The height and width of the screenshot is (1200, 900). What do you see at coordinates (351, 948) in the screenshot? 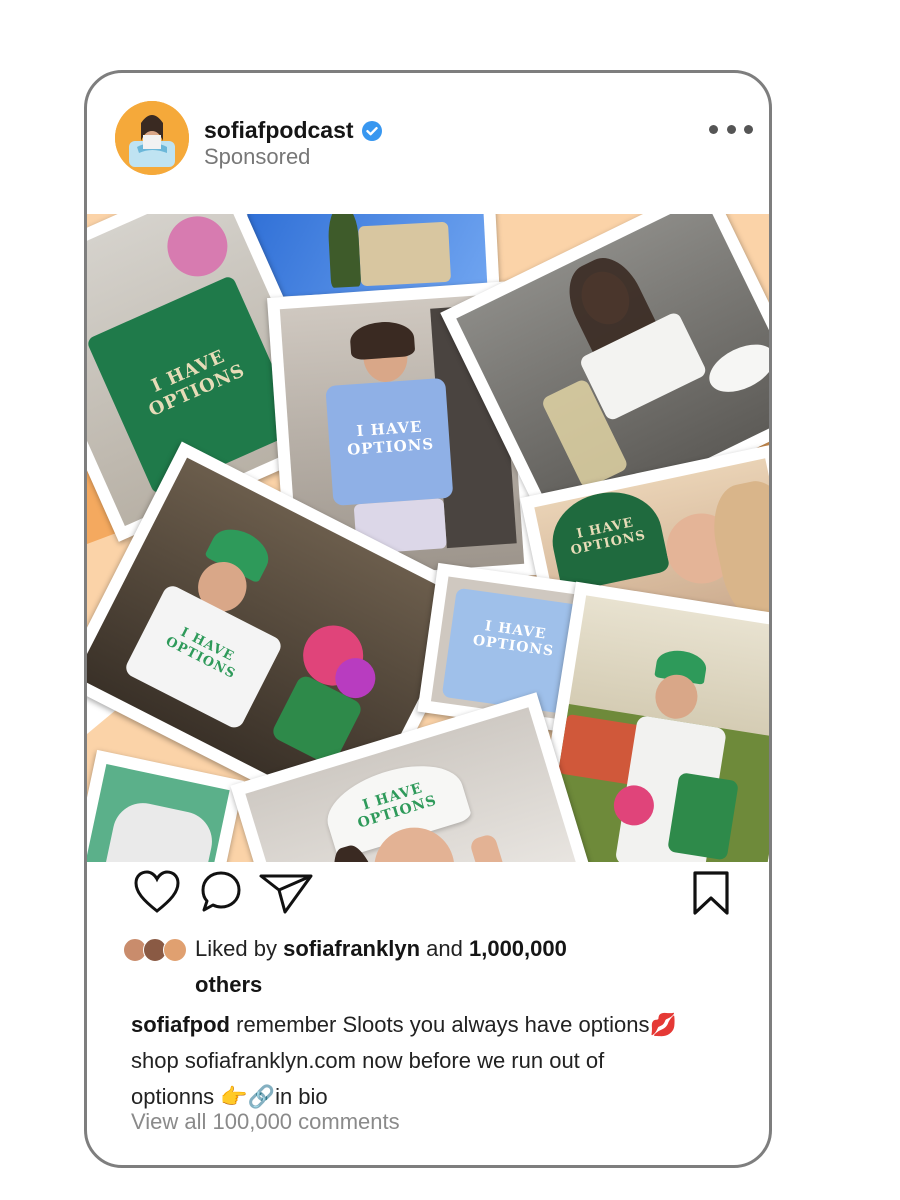
I see `liked-by-user: sofiafranklyn` at bounding box center [351, 948].